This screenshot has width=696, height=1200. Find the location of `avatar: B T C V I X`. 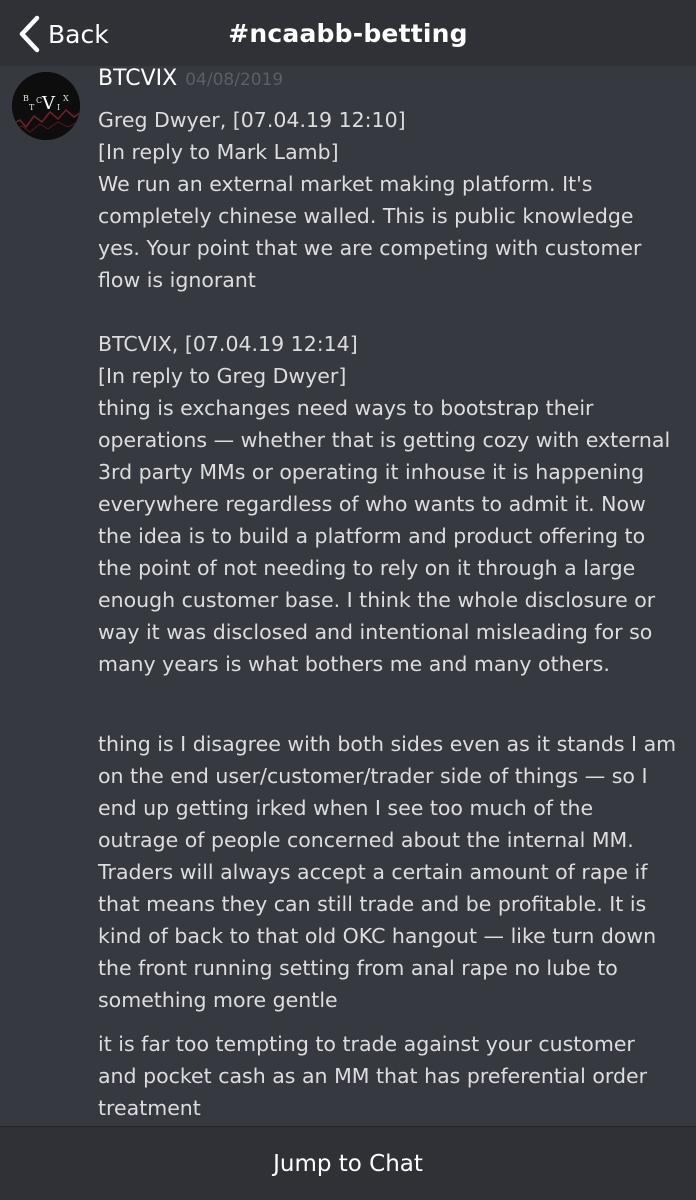

avatar: B T C V I X is located at coordinates (46, 106).